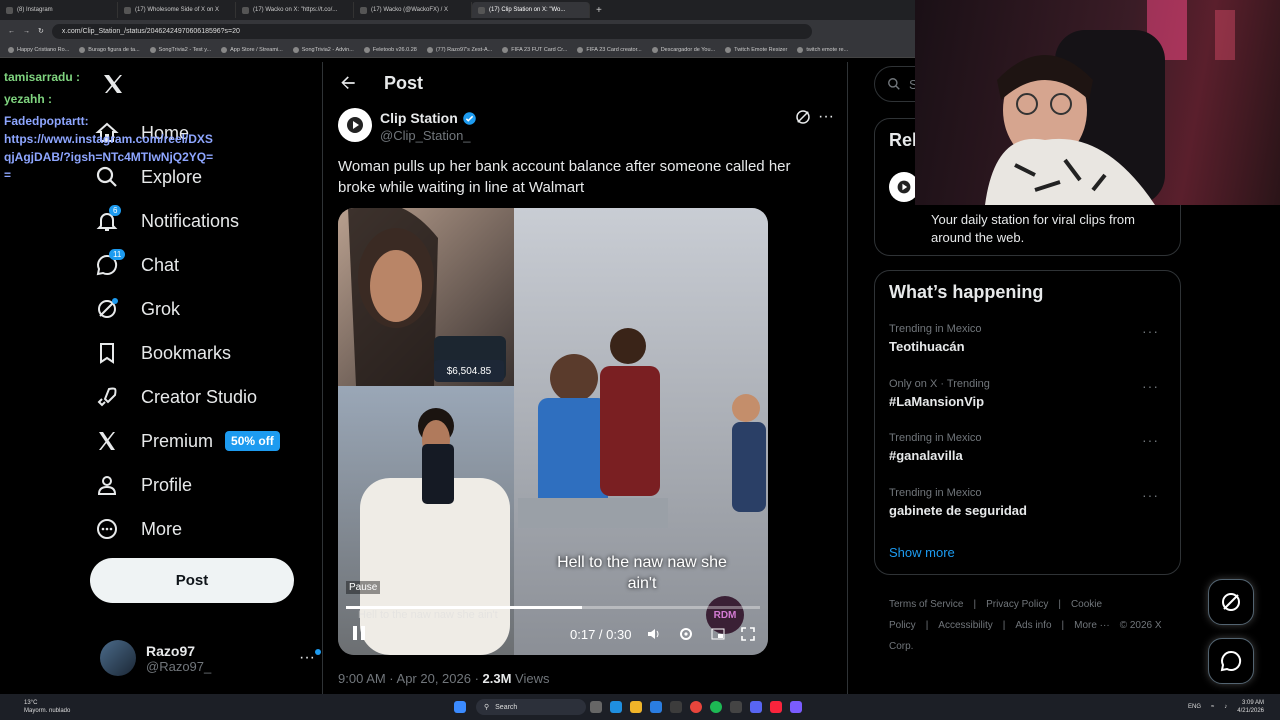  What do you see at coordinates (656, 707) in the screenshot?
I see `store-icon` at bounding box center [656, 707].